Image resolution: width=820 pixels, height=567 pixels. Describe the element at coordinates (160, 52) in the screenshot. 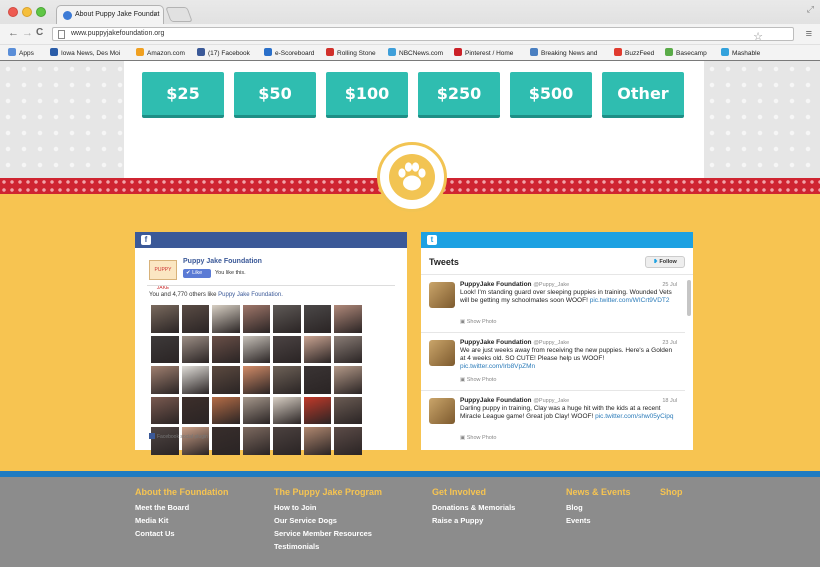

I see `bookmark-item: Amazon.com` at that location.